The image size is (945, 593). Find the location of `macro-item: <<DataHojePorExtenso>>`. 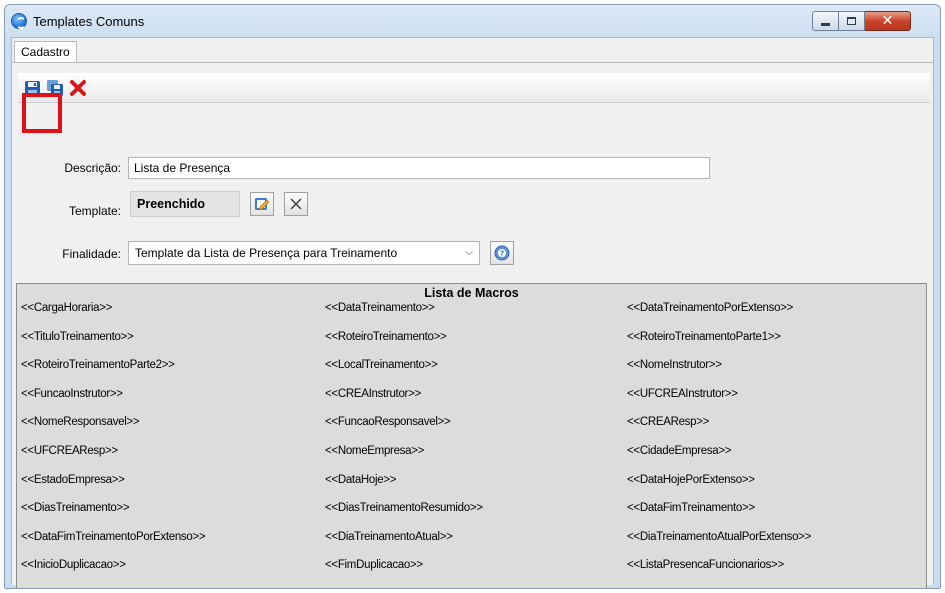

macro-item: <<DataHojePorExtenso>> is located at coordinates (691, 480).